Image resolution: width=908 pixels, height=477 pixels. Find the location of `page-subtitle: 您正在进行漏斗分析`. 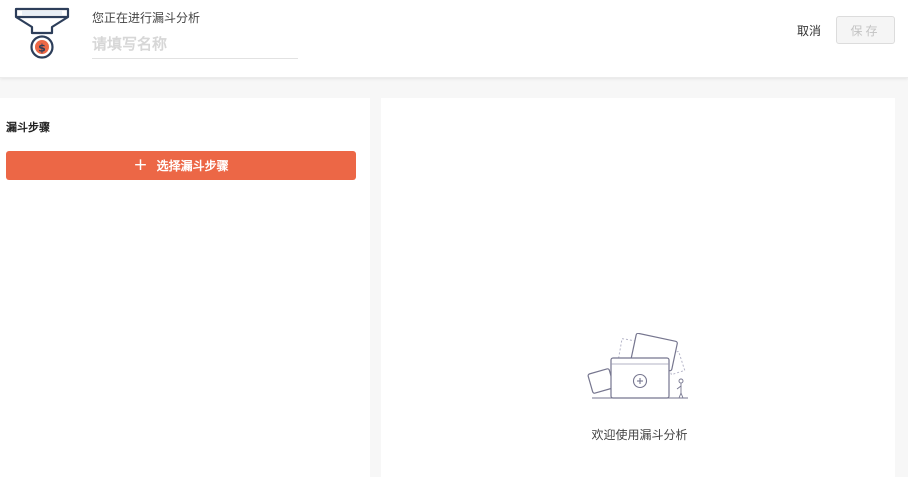

page-subtitle: 您正在进行漏斗分析 is located at coordinates (146, 18).